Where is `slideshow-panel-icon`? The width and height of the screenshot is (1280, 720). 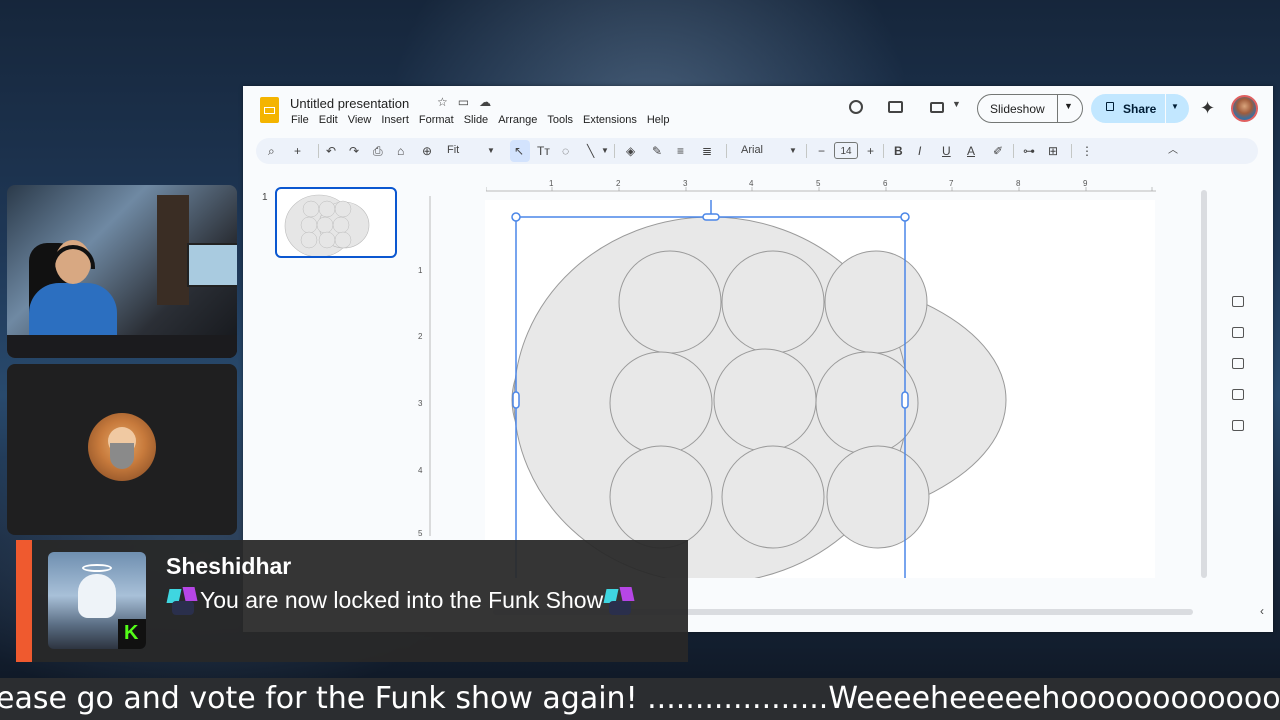 slideshow-panel-icon is located at coordinates (1238, 425).